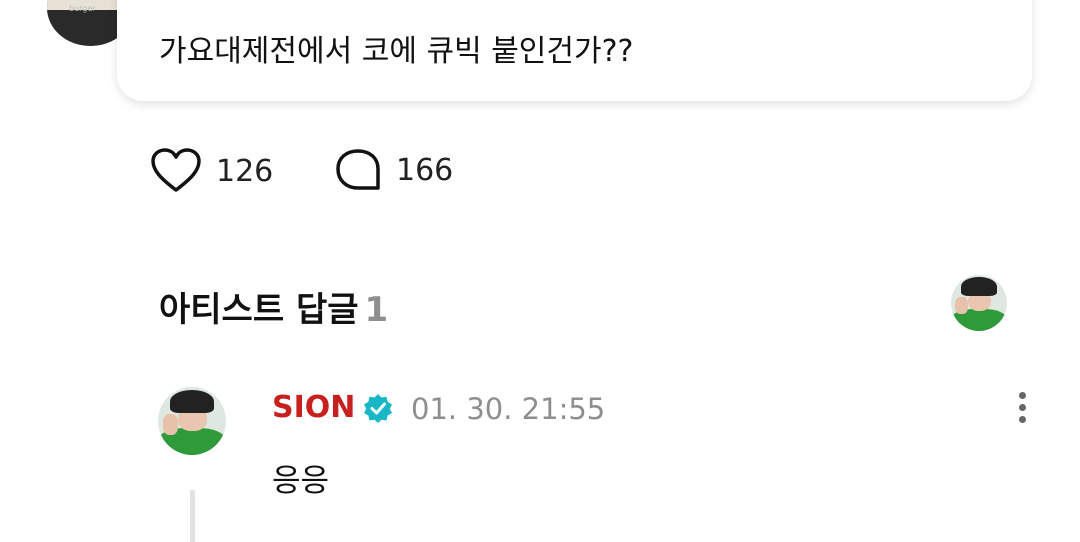 The height and width of the screenshot is (542, 1080). Describe the element at coordinates (508, 409) in the screenshot. I see `comment-timestamp: 01. 30. 21:55` at that location.